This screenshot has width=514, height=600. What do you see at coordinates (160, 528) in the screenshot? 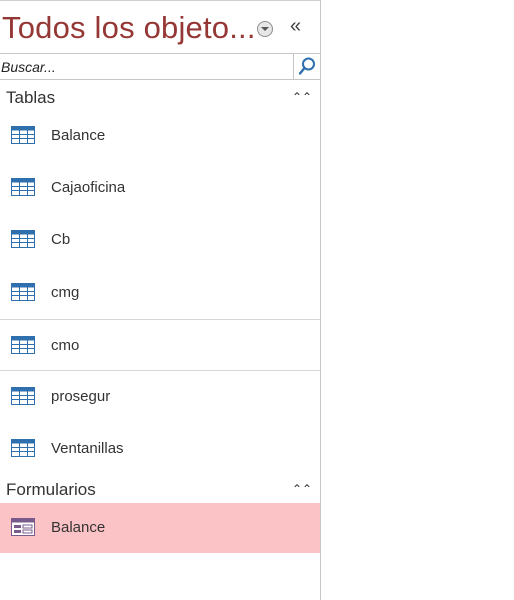
I see `nav-item-form-selected: Balance` at bounding box center [160, 528].